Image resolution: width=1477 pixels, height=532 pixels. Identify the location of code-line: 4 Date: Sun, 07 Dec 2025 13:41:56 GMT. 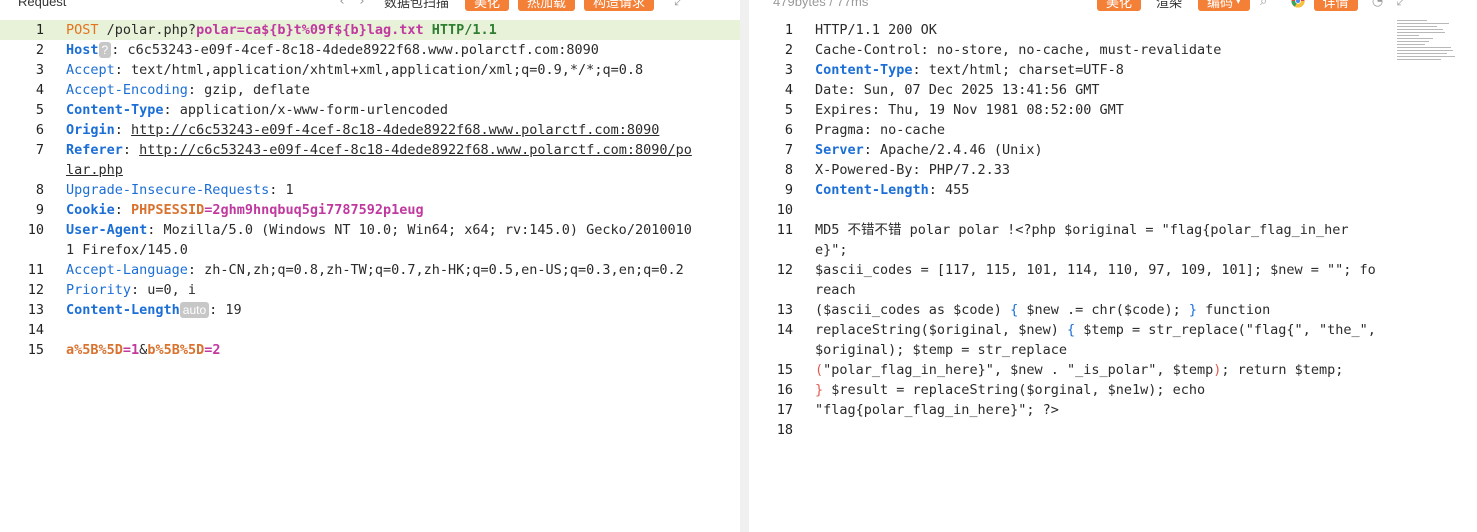
(942, 90).